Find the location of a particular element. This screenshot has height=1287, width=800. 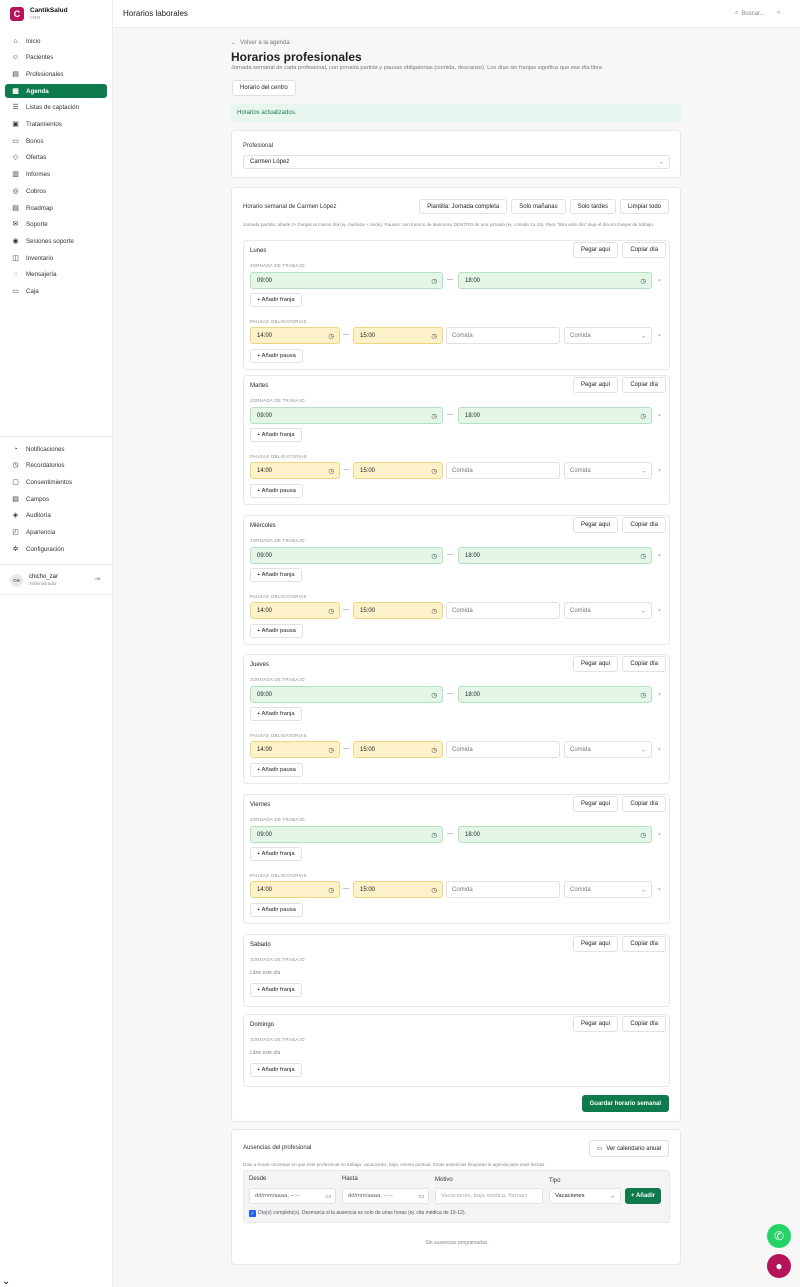

horario-centro-button: Horario del centro is located at coordinates (264, 88).